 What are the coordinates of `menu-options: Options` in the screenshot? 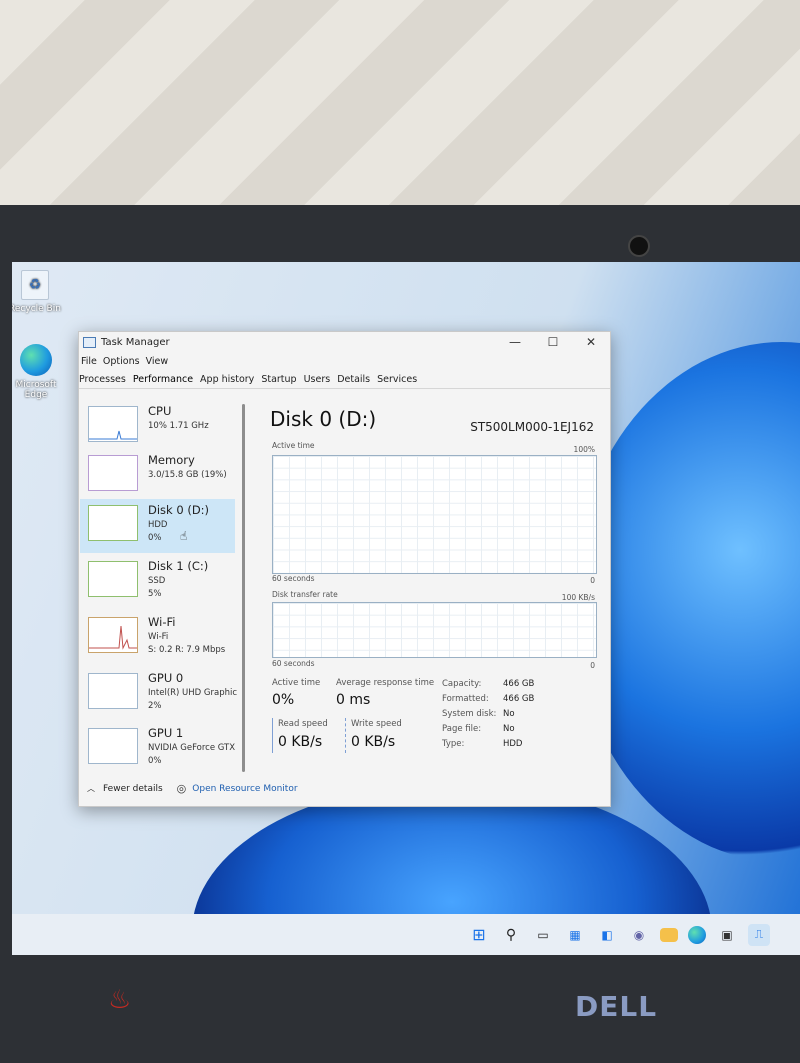 It's located at (121, 361).